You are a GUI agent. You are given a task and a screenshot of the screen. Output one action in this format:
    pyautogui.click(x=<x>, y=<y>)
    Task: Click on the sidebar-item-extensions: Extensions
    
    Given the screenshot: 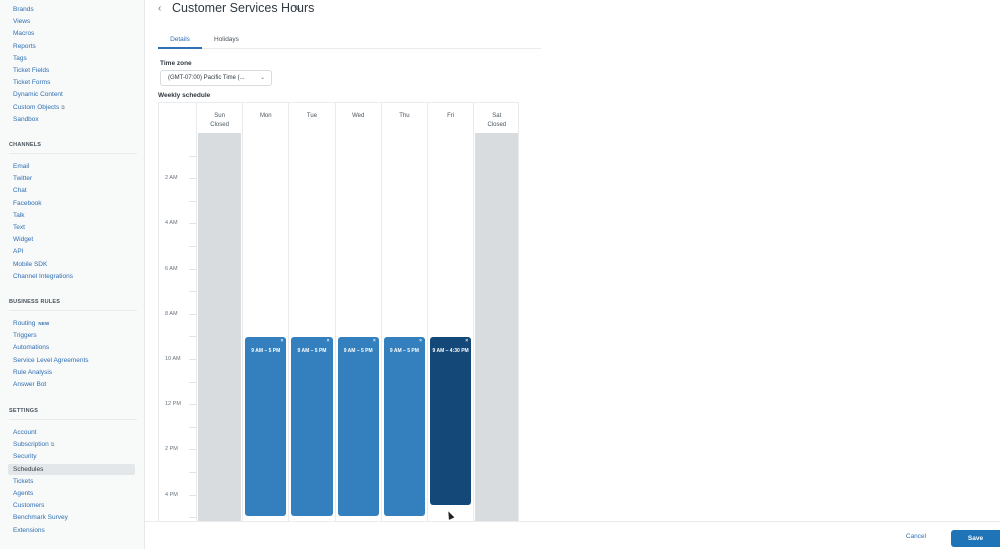 What is the action you would take?
    pyautogui.click(x=29, y=530)
    